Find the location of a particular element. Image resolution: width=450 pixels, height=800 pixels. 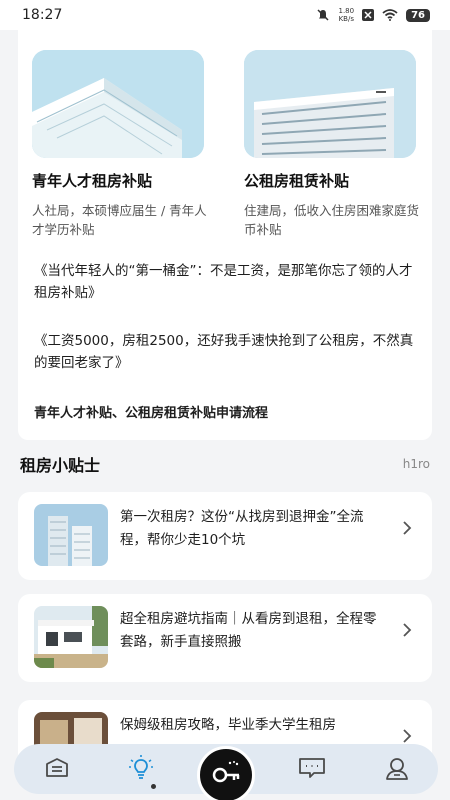

article-link: 青年人才补贴、公租房租赁补贴申请流程 is located at coordinates (226, 414).